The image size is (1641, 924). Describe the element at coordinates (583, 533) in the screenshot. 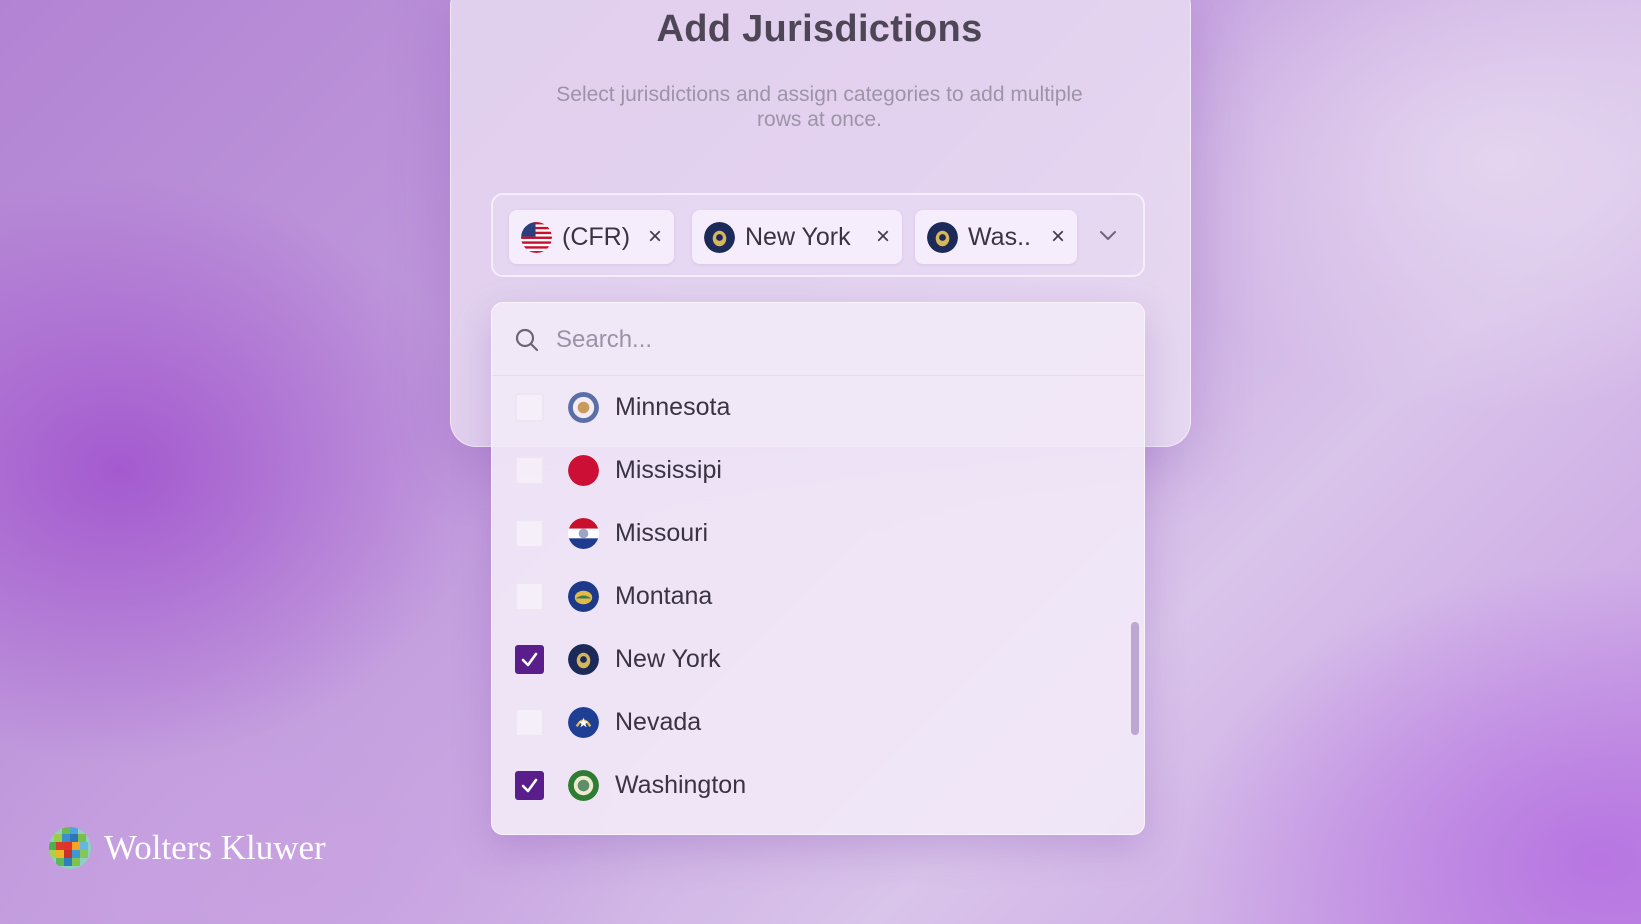

I see `missouri-flag-icon` at that location.